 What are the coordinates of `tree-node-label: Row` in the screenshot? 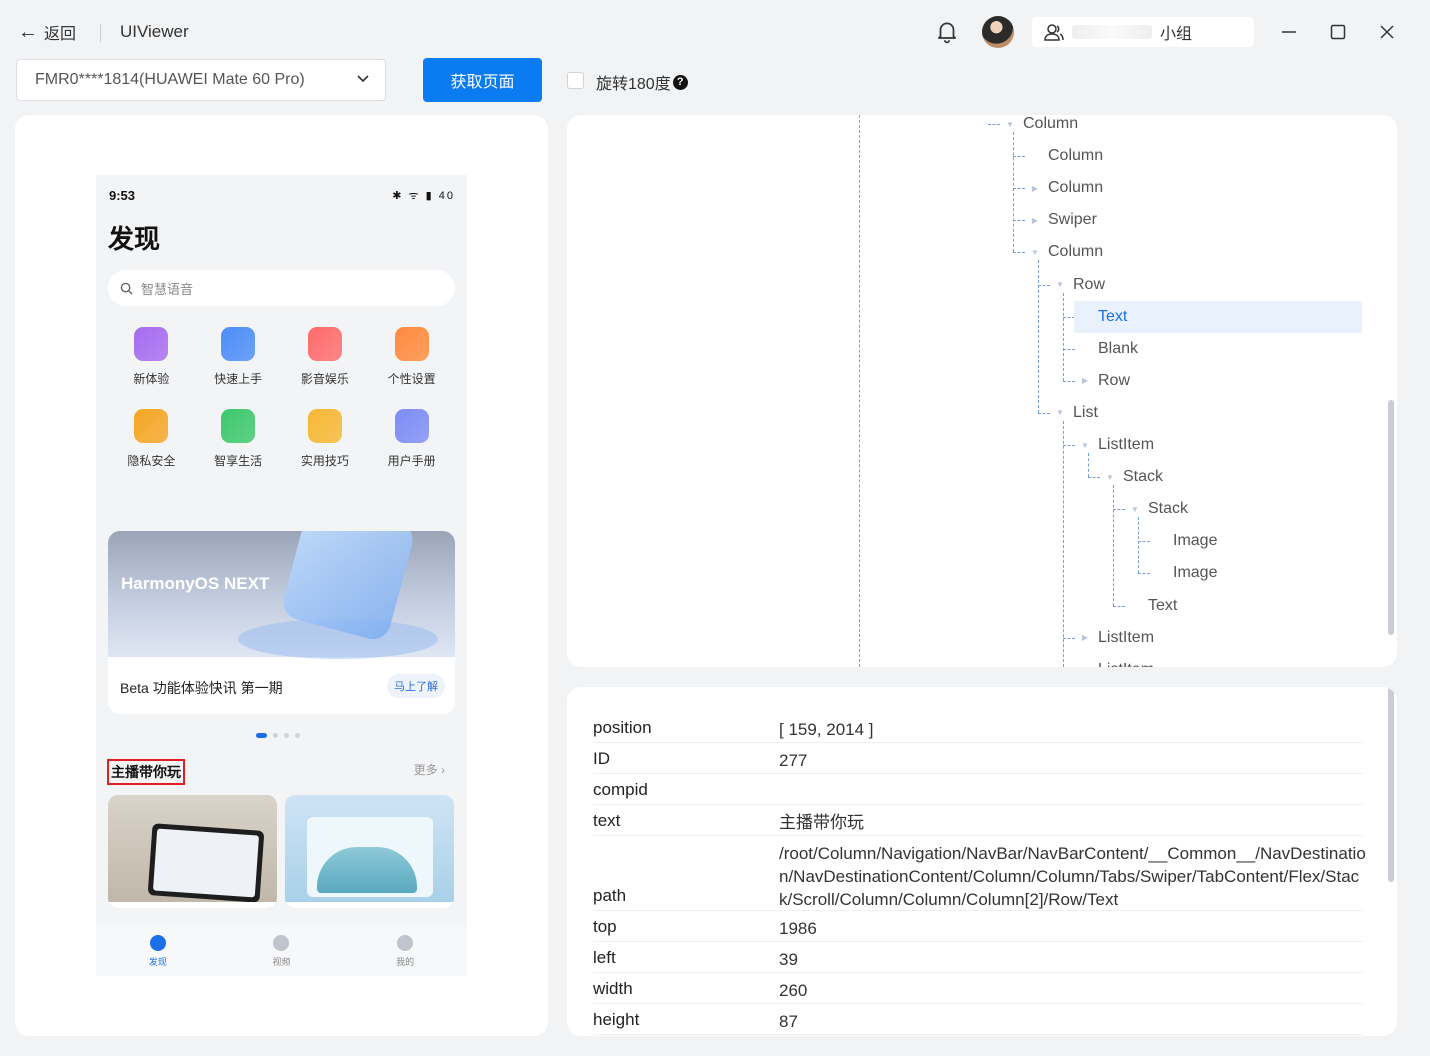 It's located at (1089, 284).